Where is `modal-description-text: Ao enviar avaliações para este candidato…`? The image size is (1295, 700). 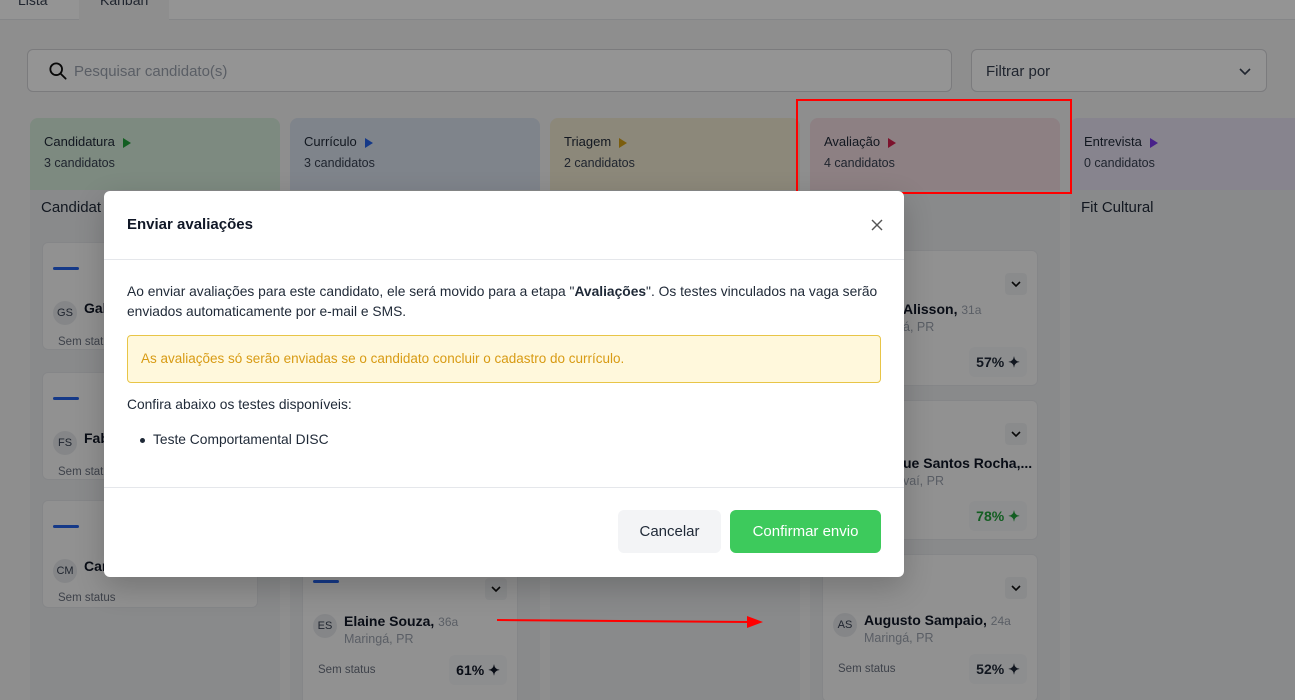 modal-description-text: Ao enviar avaliações para este candidato… is located at coordinates (351, 291).